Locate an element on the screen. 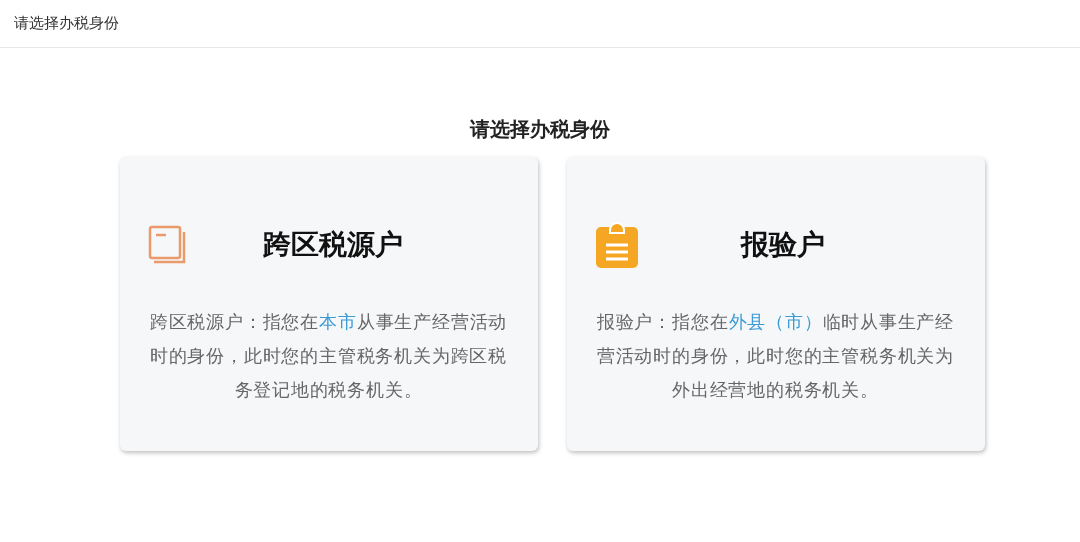 The width and height of the screenshot is (1080, 542). section-heading: 请选择办税身份 is located at coordinates (539, 129).